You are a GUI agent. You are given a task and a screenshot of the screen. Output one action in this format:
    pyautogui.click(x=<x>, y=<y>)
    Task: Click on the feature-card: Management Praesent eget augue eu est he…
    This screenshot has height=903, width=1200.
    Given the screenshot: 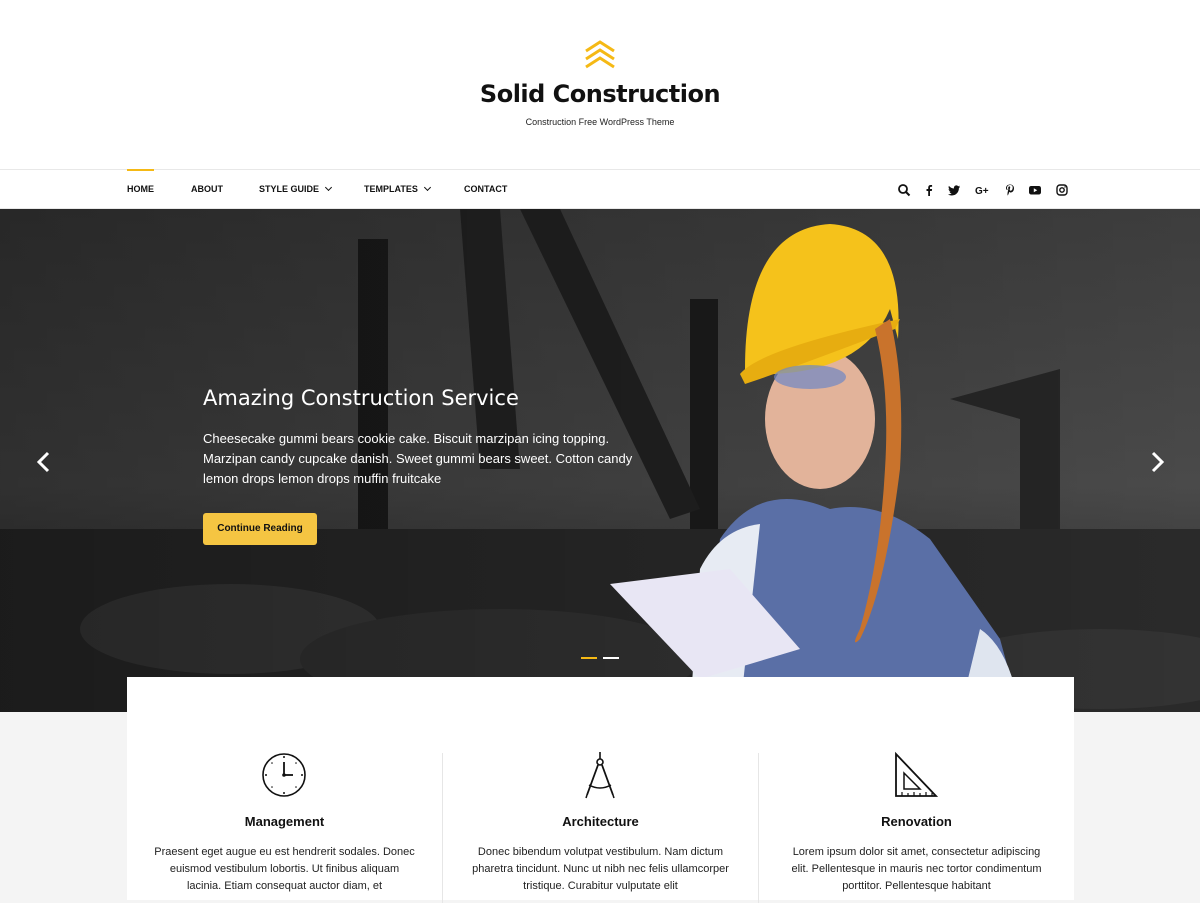 What is the action you would take?
    pyautogui.click(x=284, y=788)
    